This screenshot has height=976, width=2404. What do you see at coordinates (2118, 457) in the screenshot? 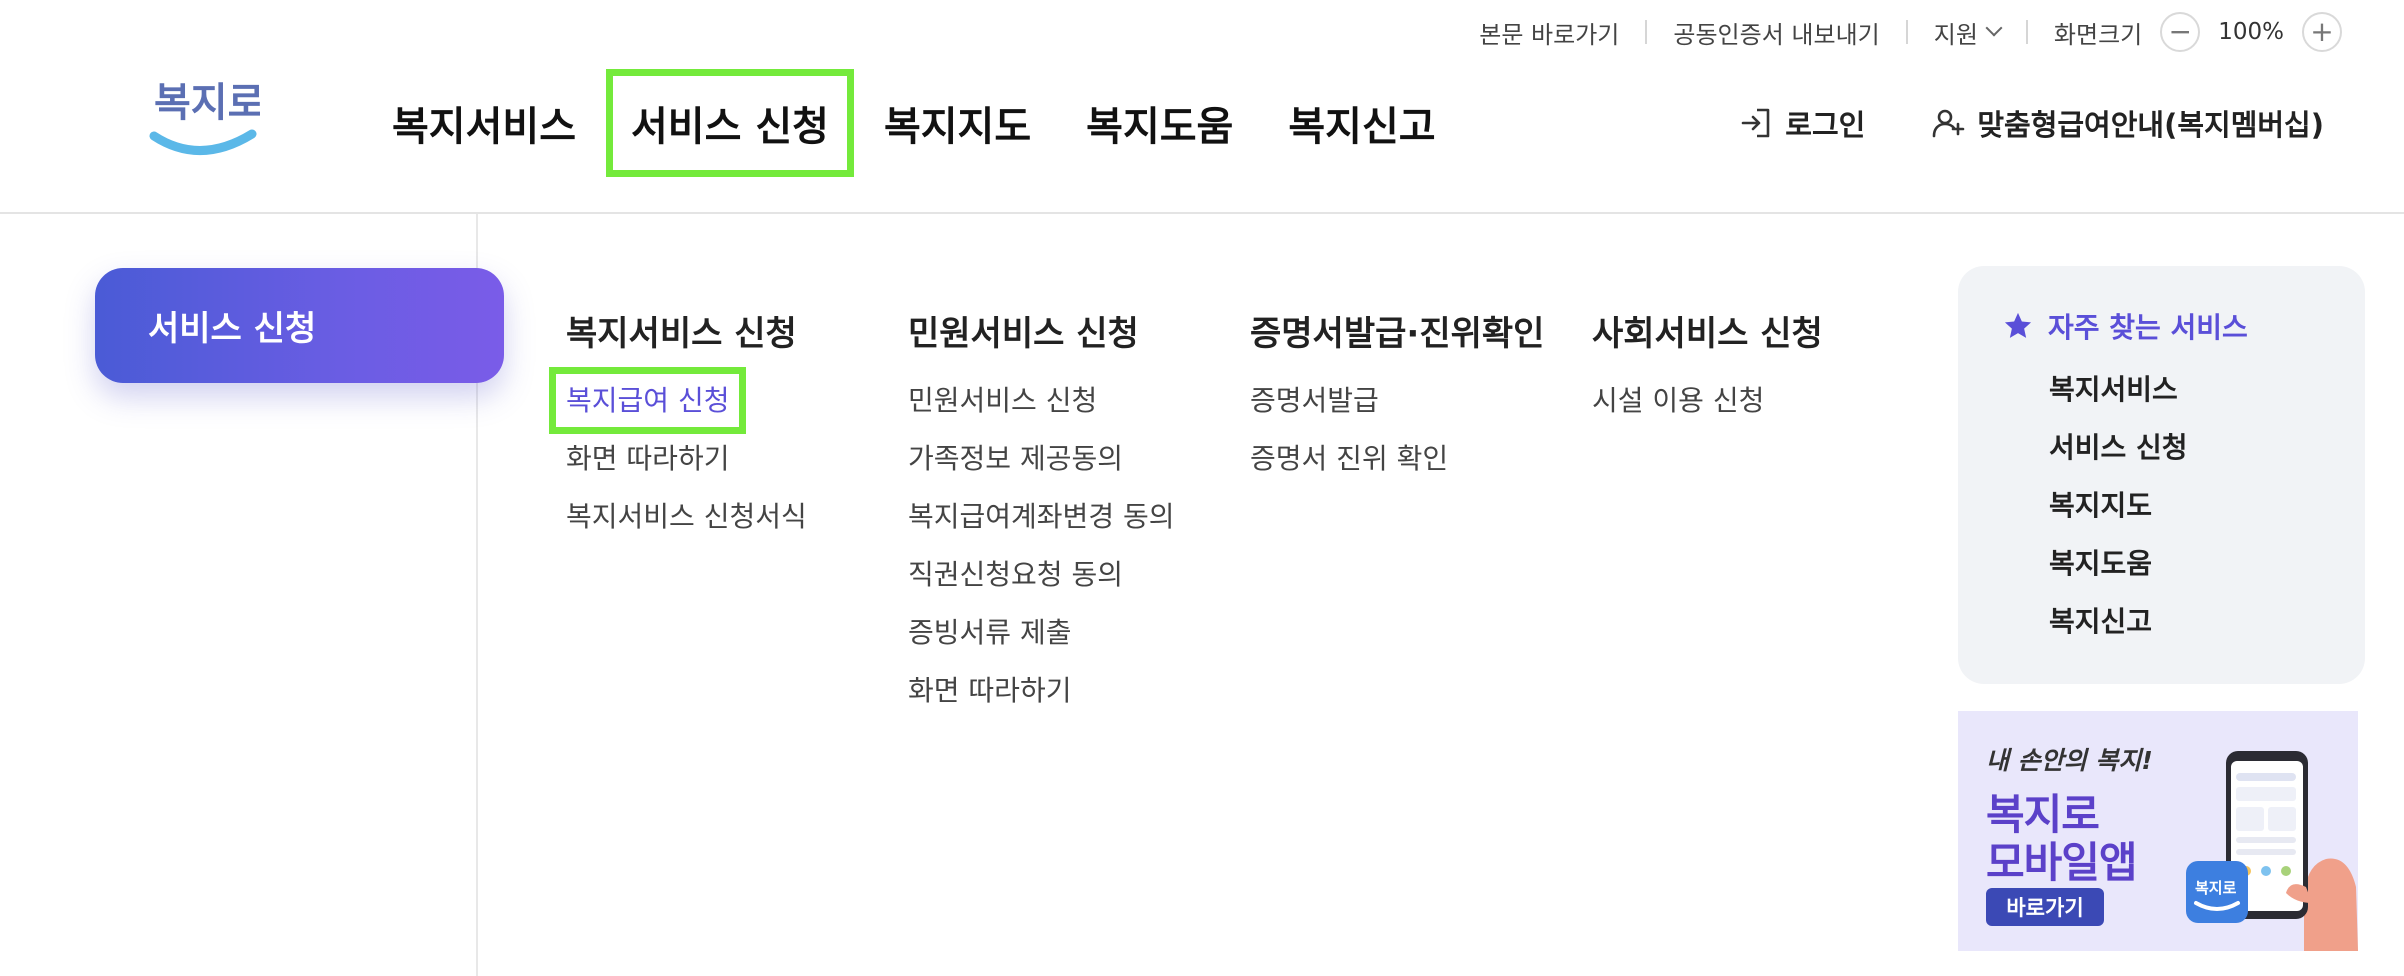
I see `favorite-item: 서비스 신청` at bounding box center [2118, 457].